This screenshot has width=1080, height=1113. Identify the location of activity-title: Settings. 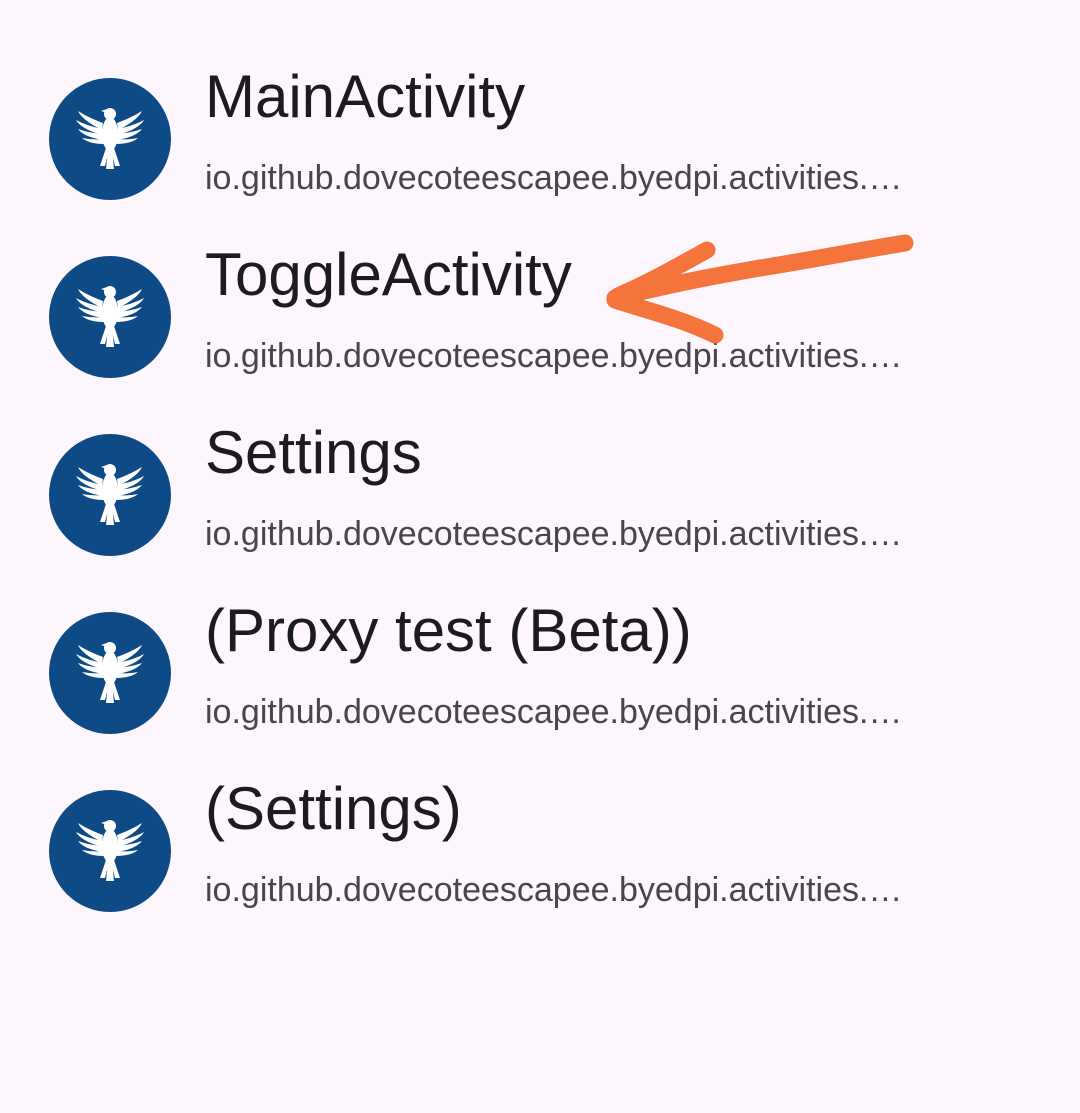
(313, 452).